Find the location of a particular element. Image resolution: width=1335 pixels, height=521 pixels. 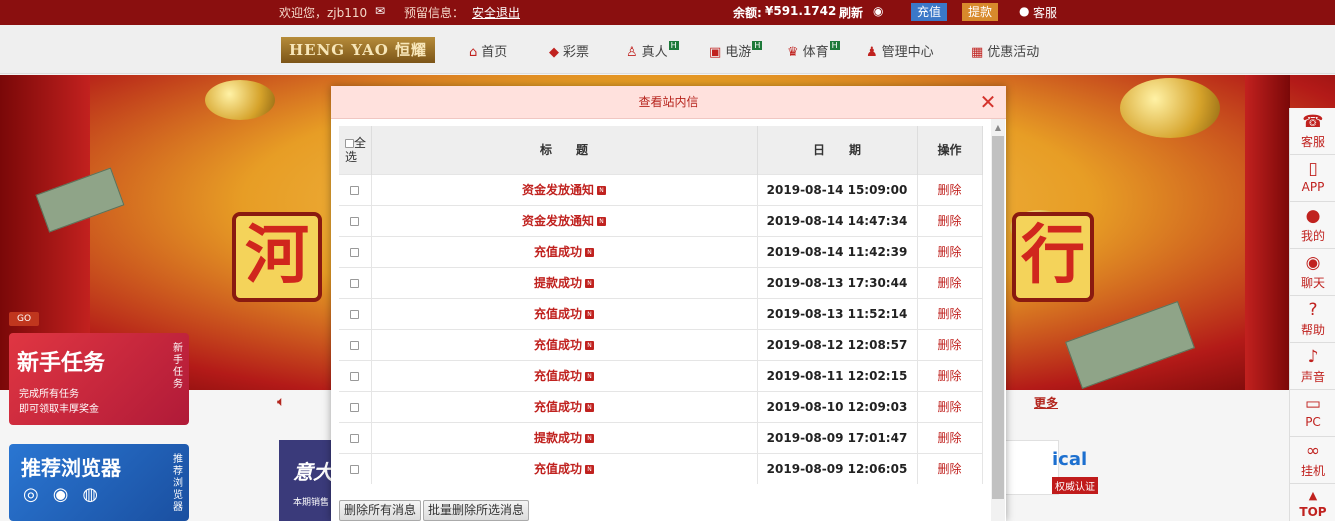

message-row: 充值成功 N 2019-08-09 12:06:05 删除 is located at coordinates (661, 468).